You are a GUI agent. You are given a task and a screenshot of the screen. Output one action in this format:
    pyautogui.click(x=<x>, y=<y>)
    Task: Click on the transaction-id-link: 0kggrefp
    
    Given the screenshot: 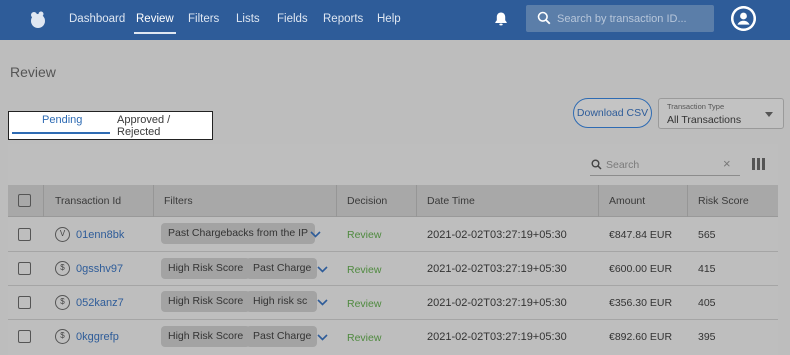 What is the action you would take?
    pyautogui.click(x=97, y=337)
    